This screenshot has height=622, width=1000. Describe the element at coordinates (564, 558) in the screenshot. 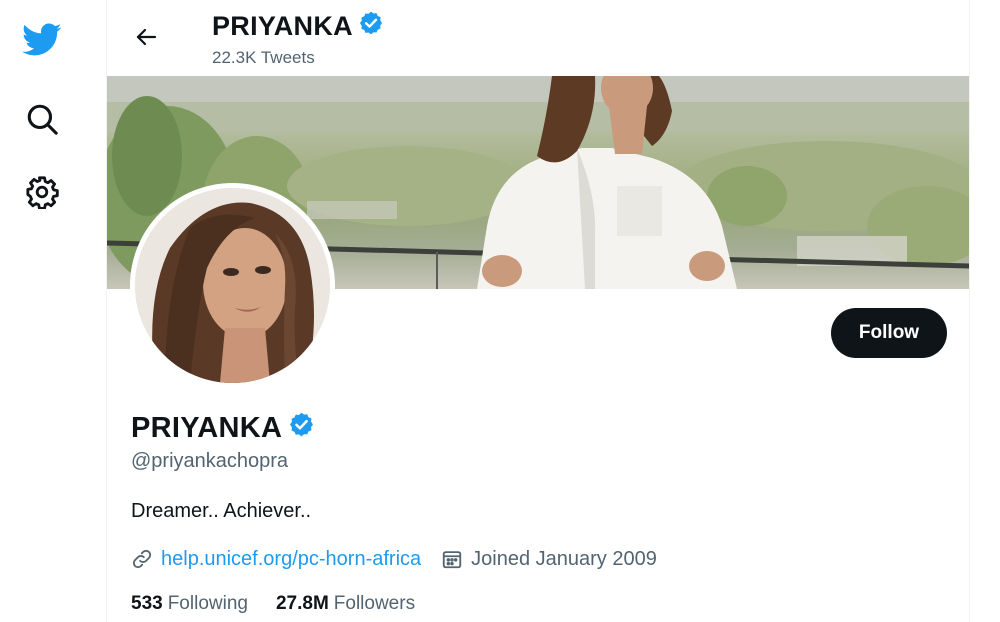

I see `joined-date: Joined January 2009` at that location.